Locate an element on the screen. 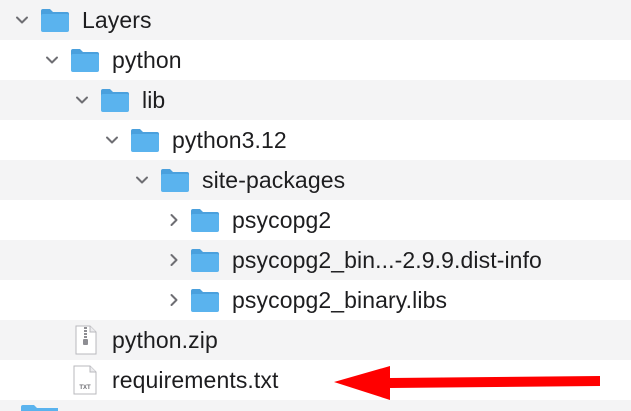 The height and width of the screenshot is (411, 631). tree-row-python-zip: python.zip is located at coordinates (315, 340).